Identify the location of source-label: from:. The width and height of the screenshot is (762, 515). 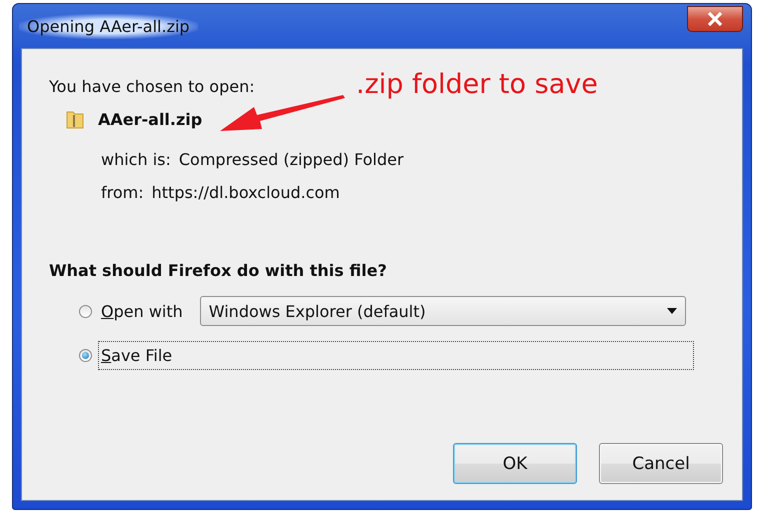
(122, 193).